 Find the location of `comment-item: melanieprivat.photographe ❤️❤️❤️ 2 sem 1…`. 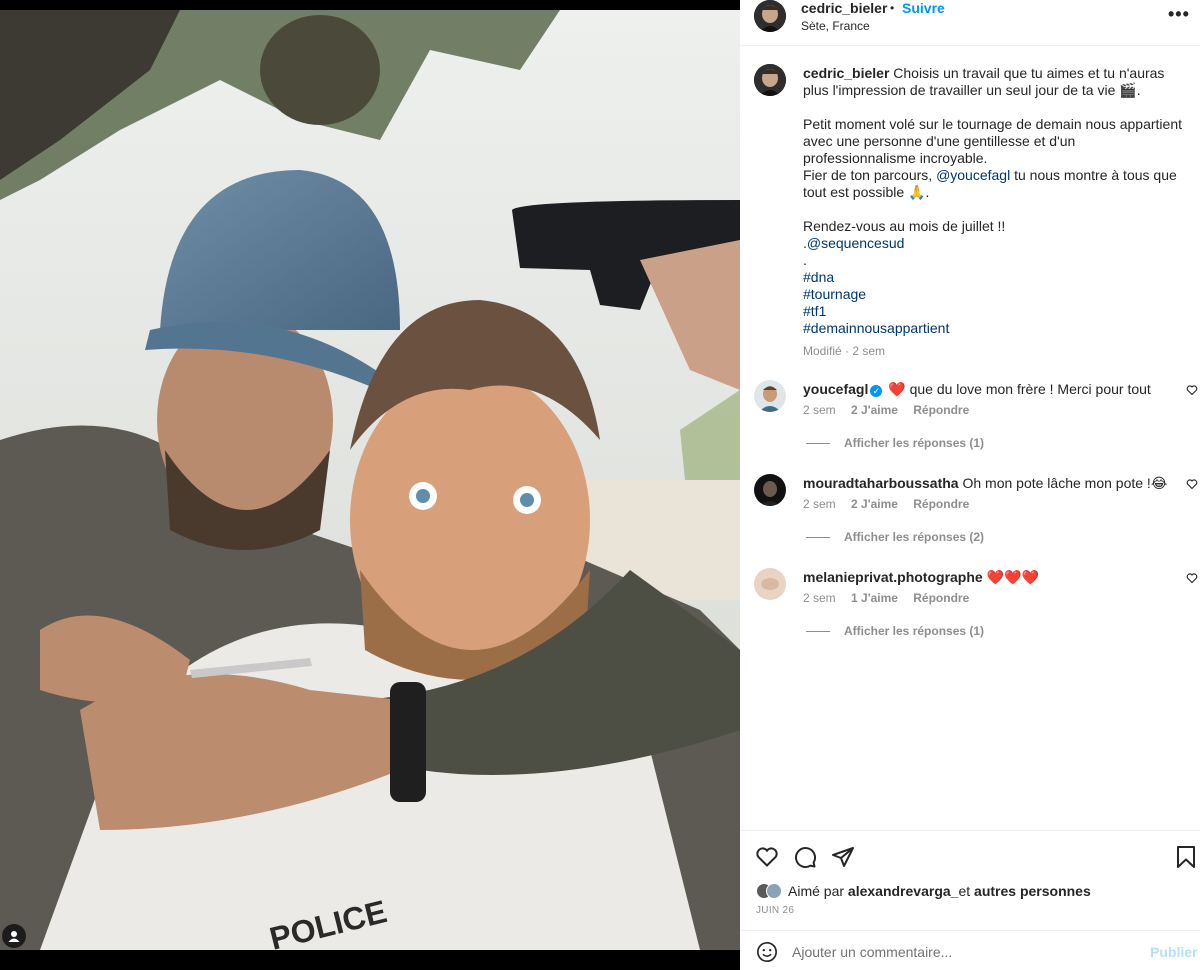

comment-item: melanieprivat.photographe ❤️❤️❤️ 2 sem 1… is located at coordinates (970, 608).